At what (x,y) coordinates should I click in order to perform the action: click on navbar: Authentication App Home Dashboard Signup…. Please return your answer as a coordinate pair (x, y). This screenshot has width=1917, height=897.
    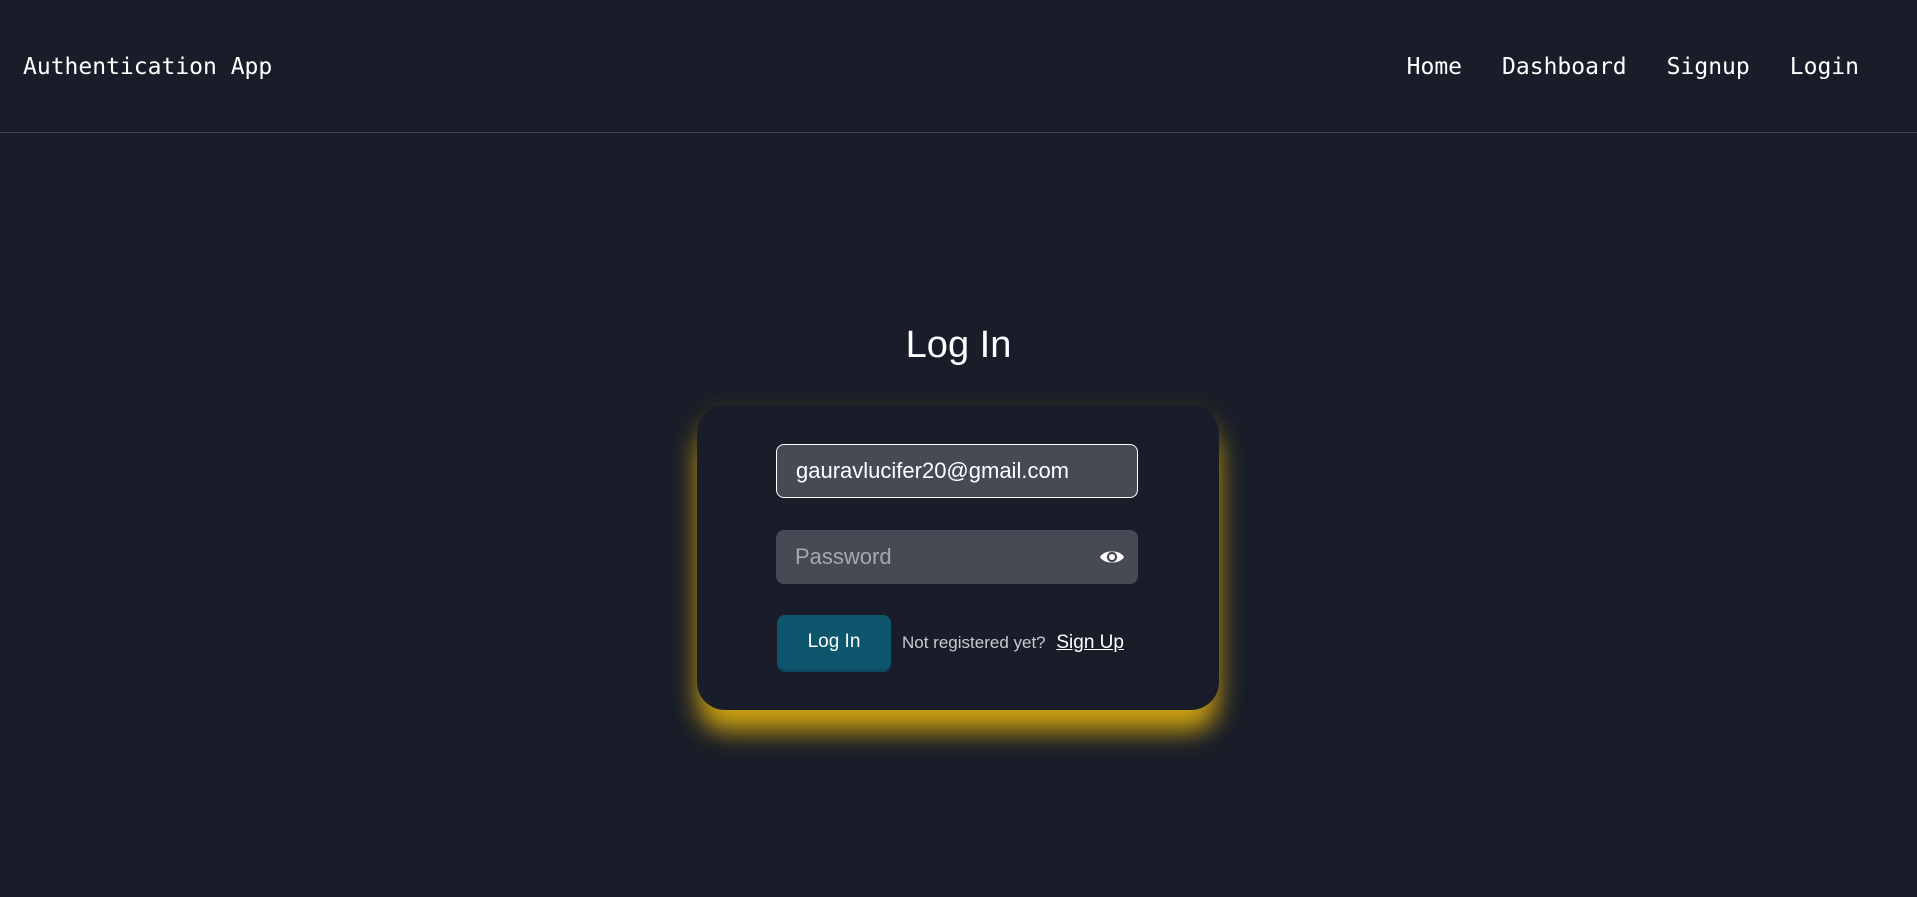
    Looking at the image, I should click on (958, 66).